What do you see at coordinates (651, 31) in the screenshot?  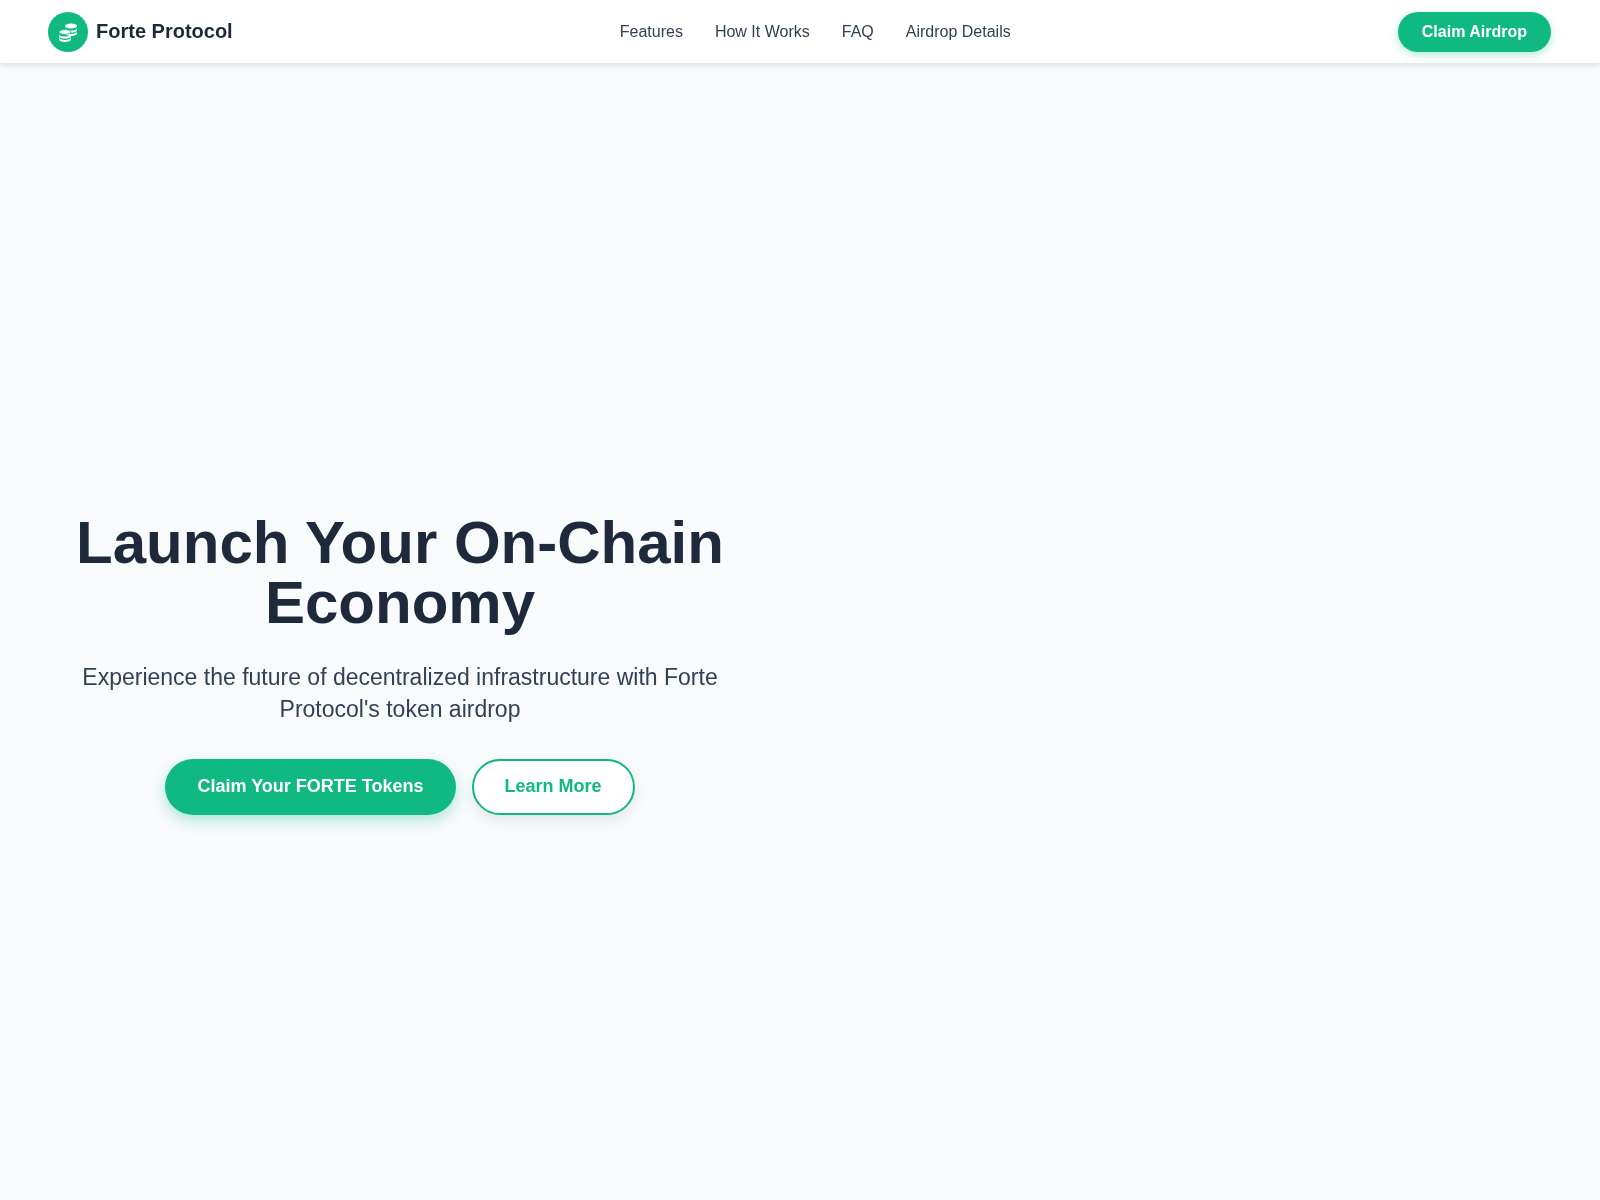 I see `nav-link: Features` at bounding box center [651, 31].